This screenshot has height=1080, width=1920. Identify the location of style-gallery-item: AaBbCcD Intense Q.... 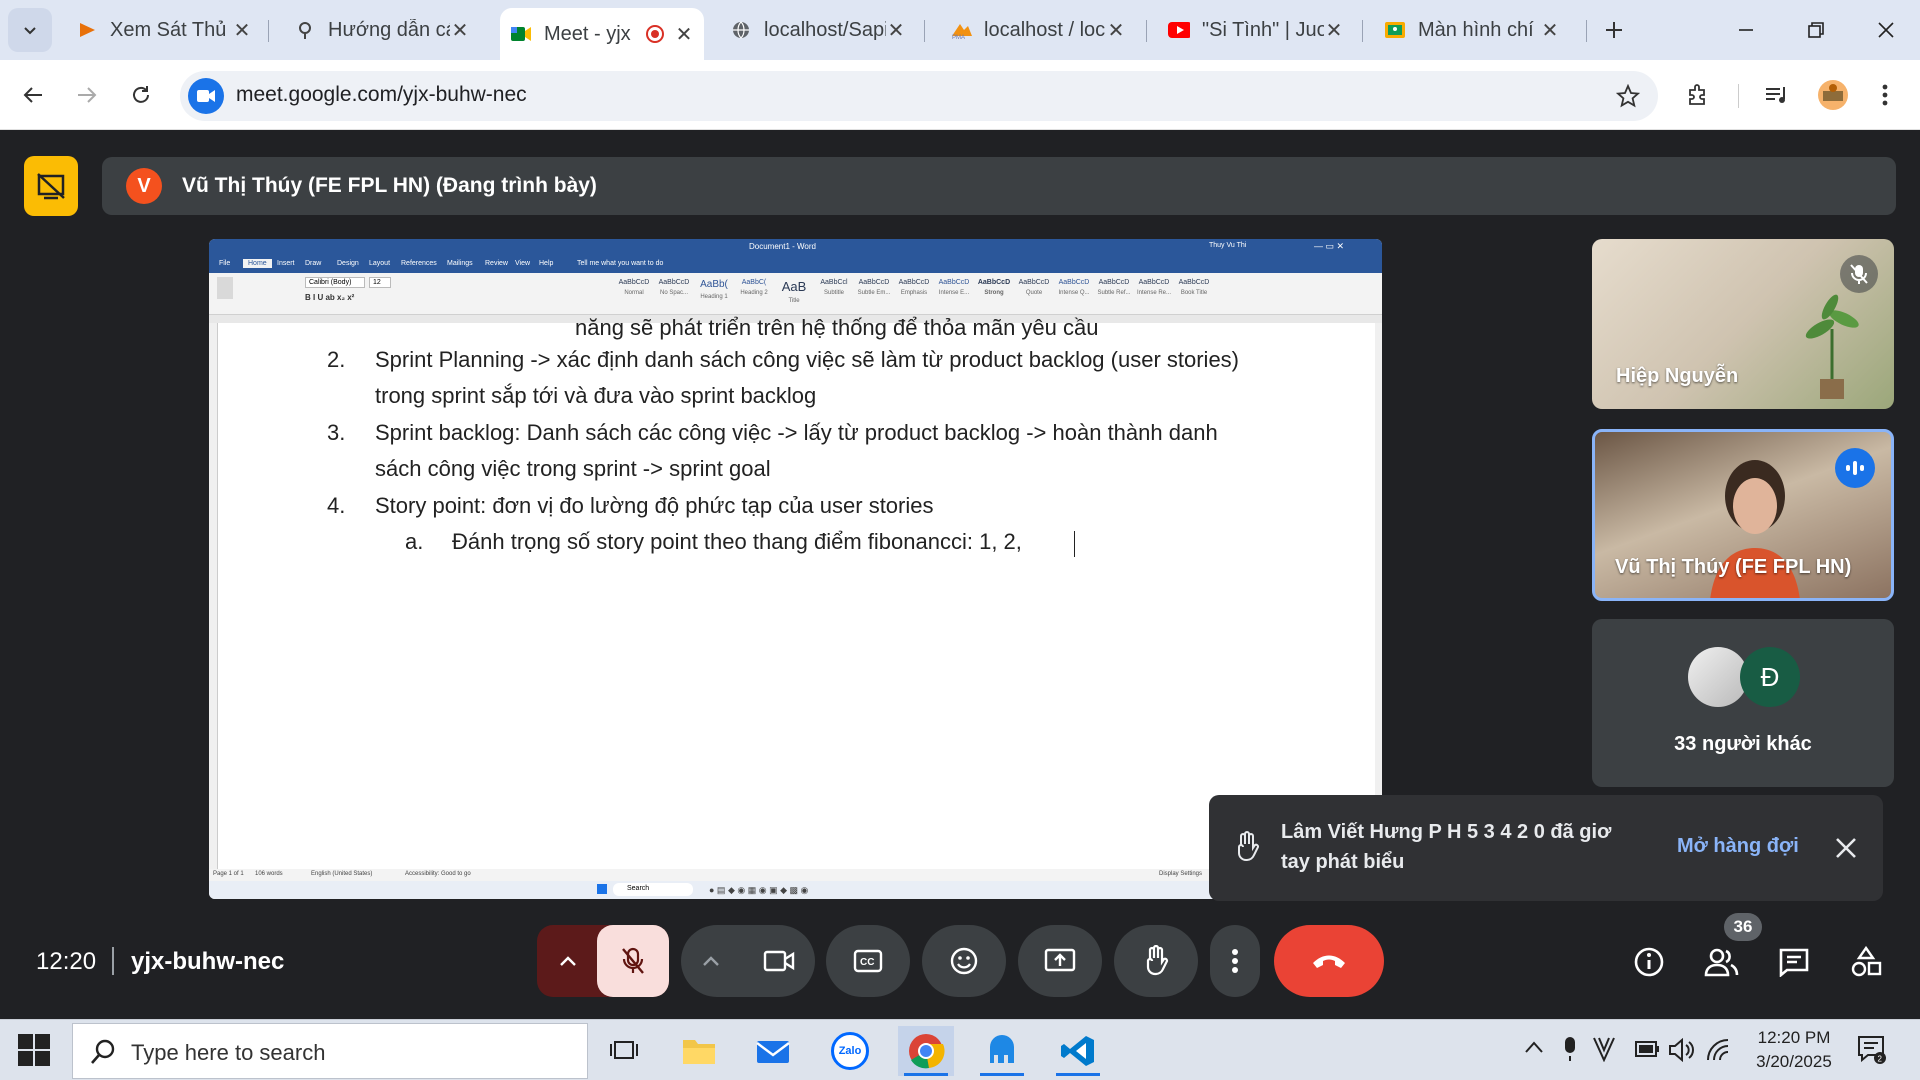
(1074, 293).